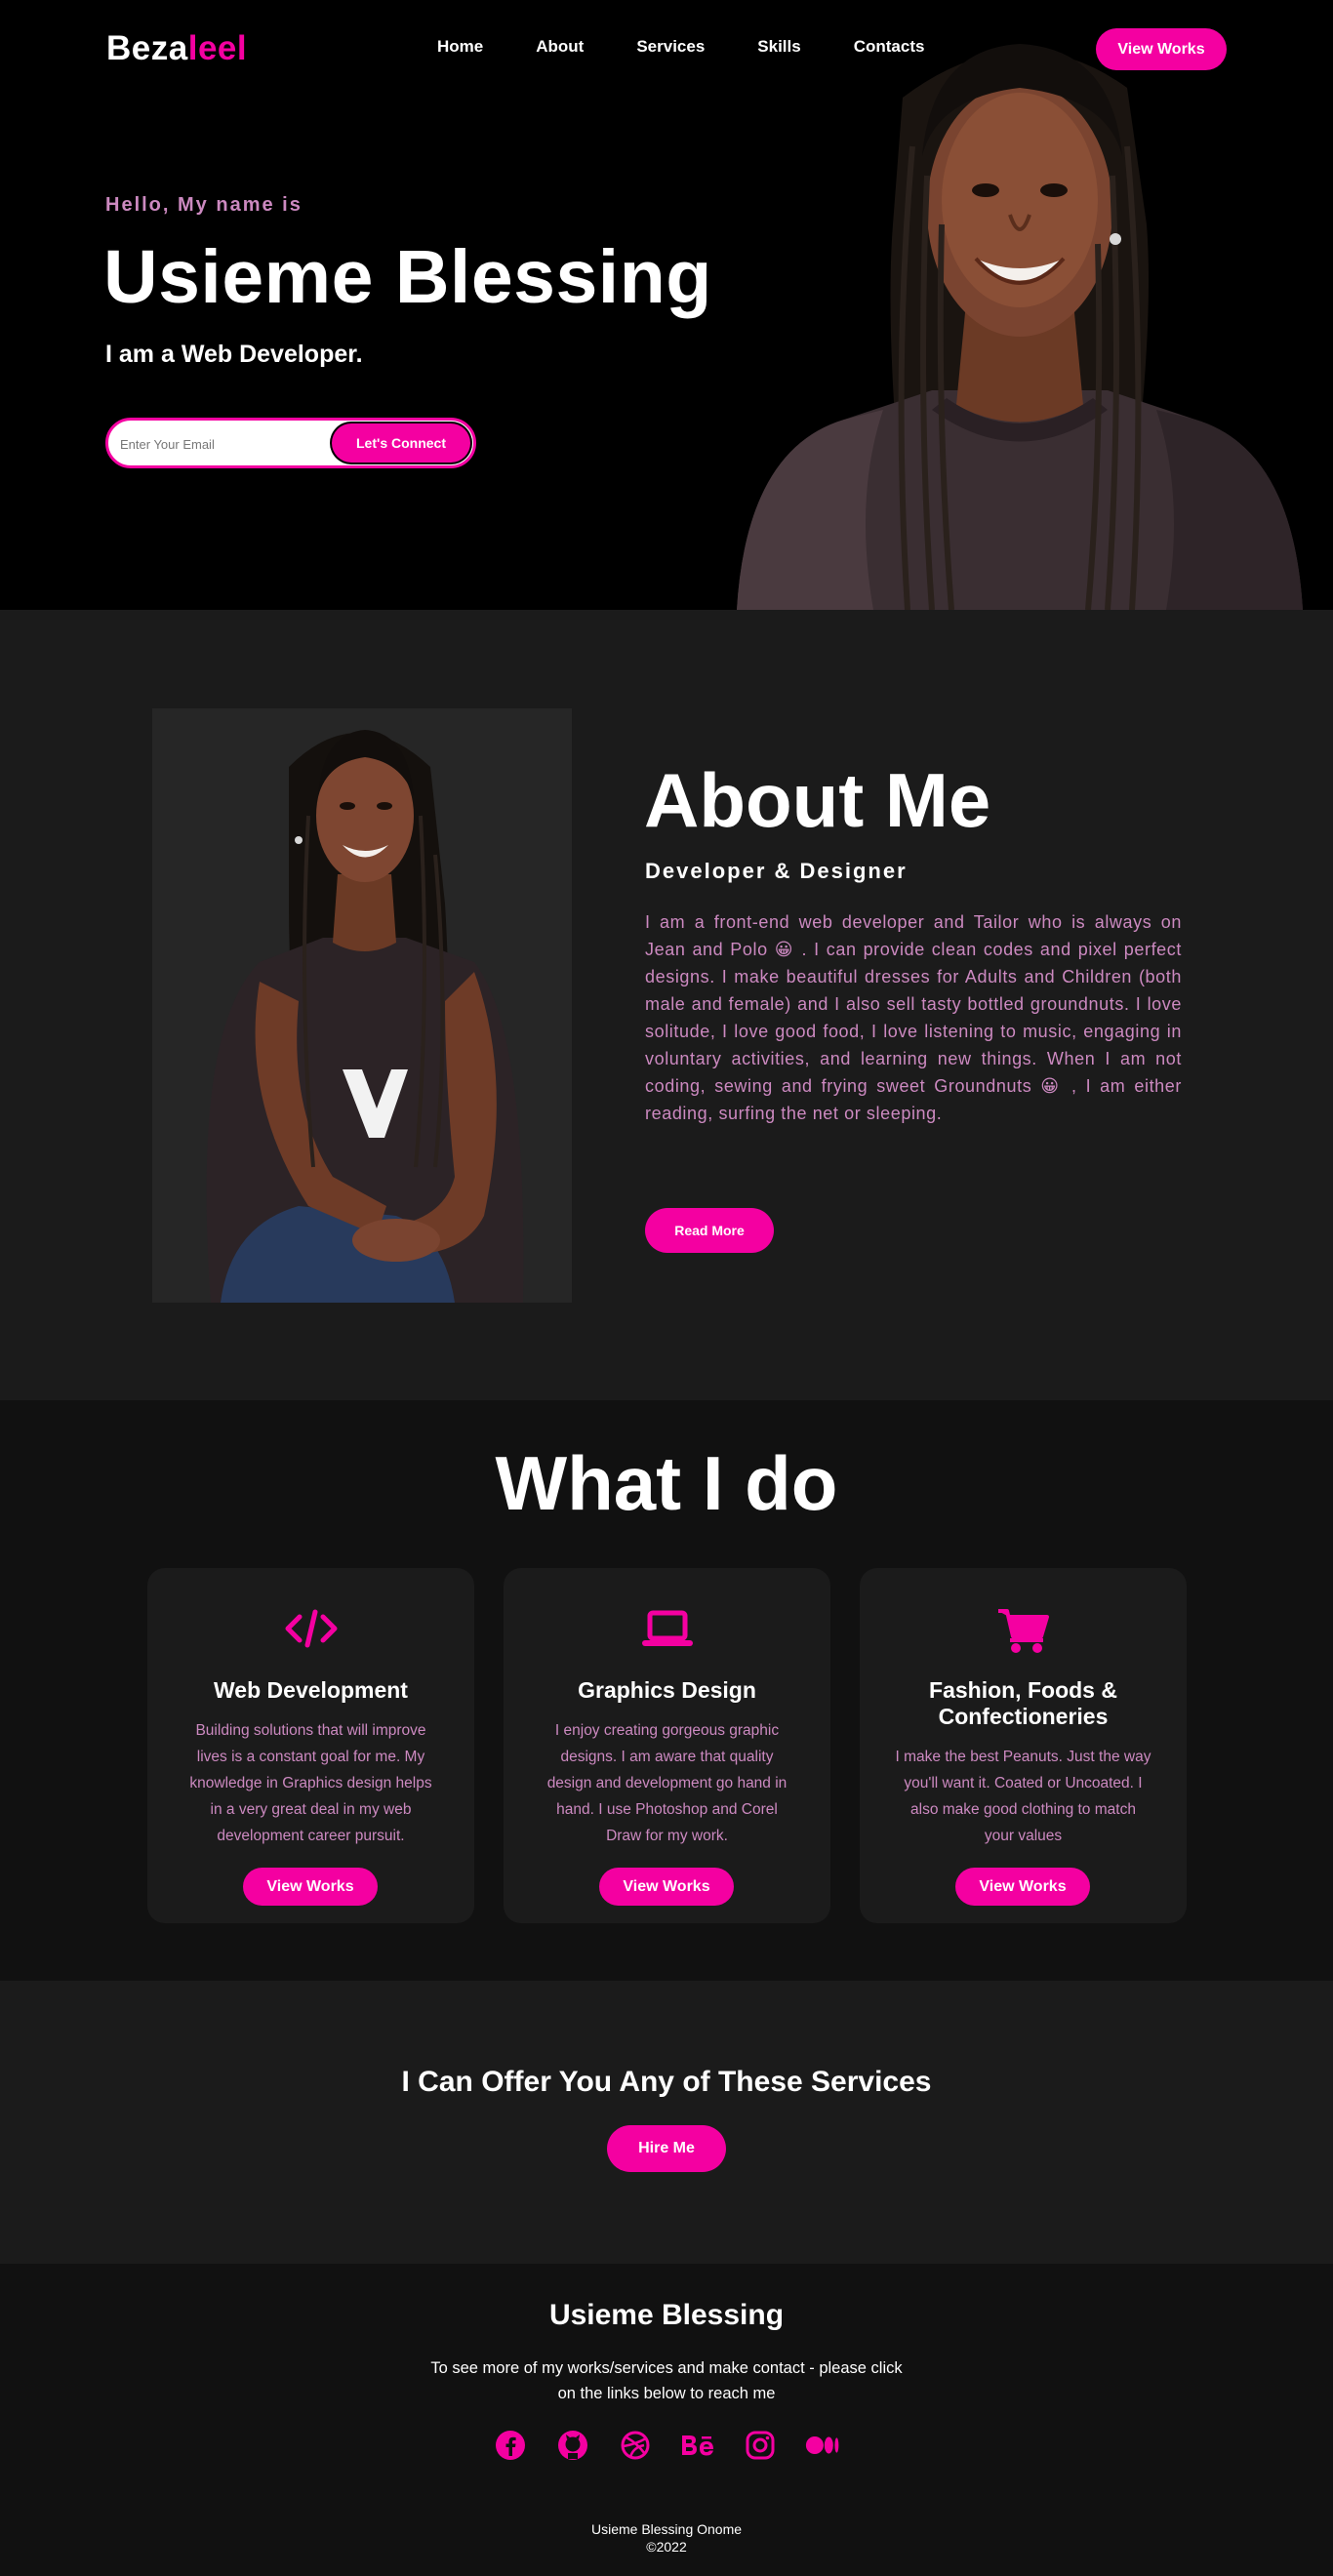 The image size is (1333, 2576). Describe the element at coordinates (761, 2445) in the screenshot. I see `instagram-icon` at that location.